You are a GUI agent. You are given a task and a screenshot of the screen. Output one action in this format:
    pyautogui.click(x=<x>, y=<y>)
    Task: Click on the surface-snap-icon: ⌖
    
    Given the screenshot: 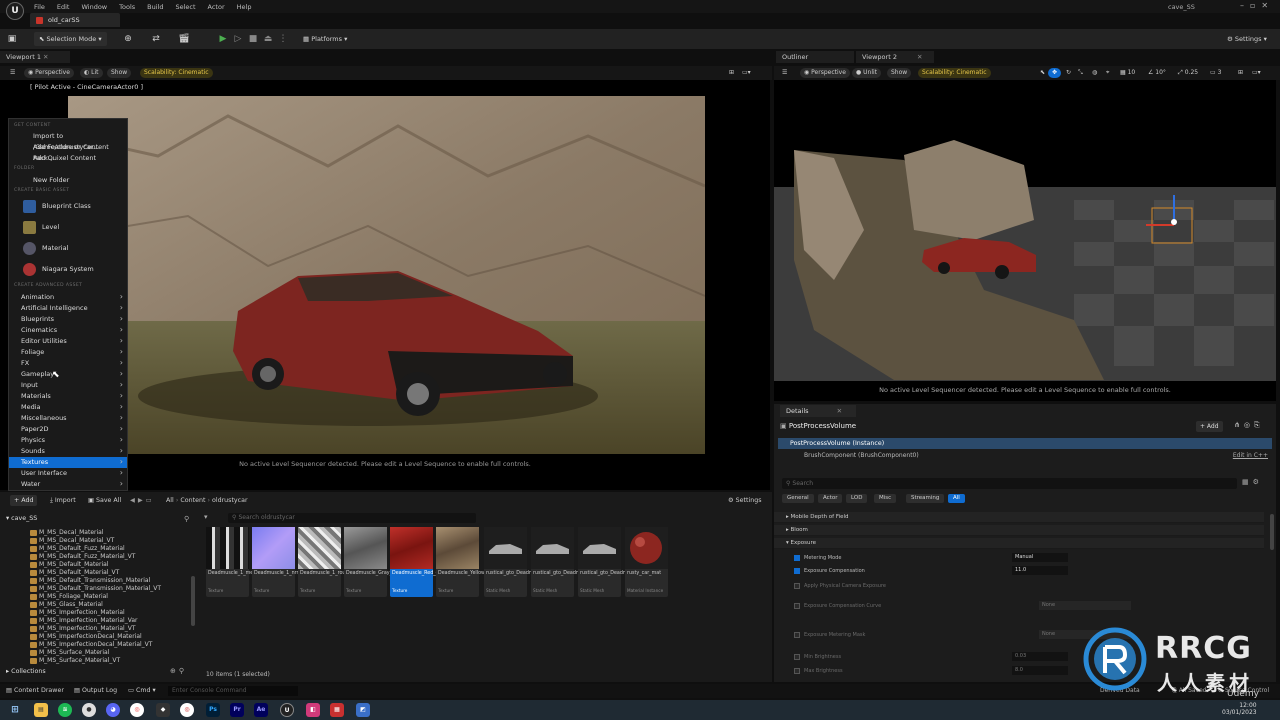 What is the action you would take?
    pyautogui.click(x=1107, y=73)
    